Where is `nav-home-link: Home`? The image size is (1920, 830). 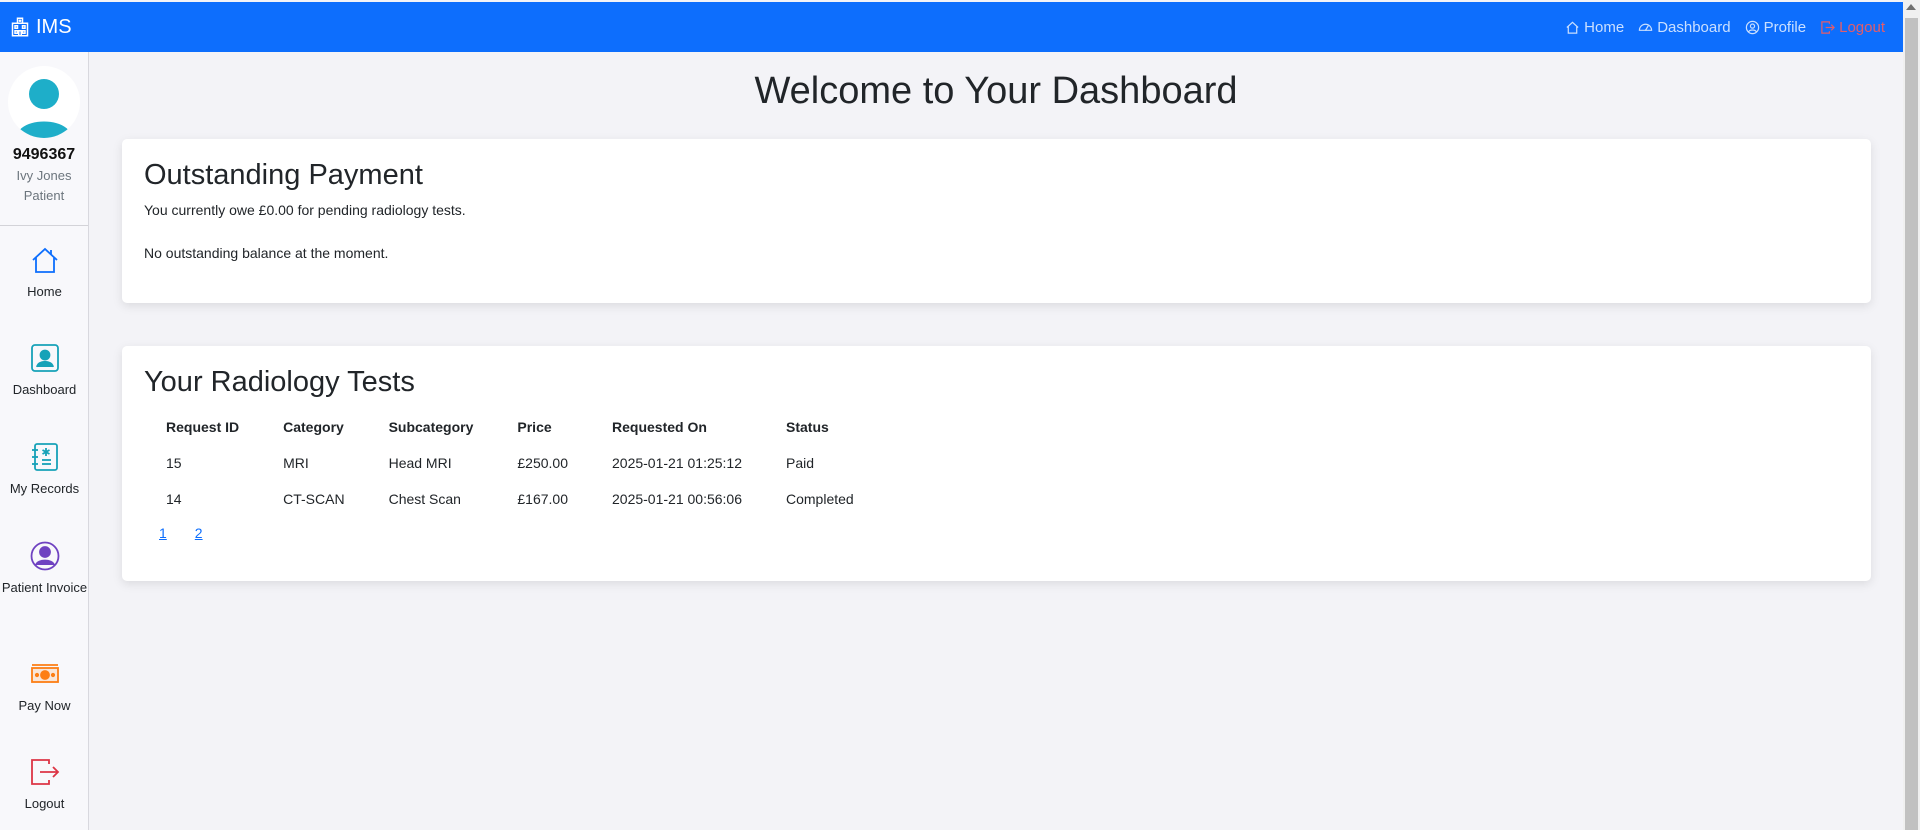
nav-home-link: Home is located at coordinates (1594, 27).